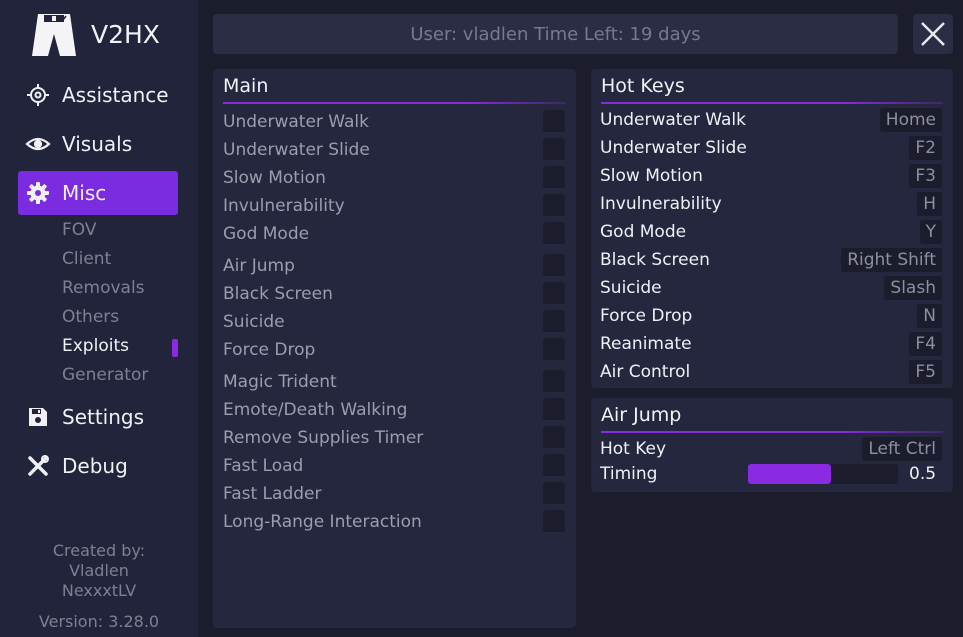  What do you see at coordinates (771, 449) in the screenshot?
I see `airjump-hotkey-row: Hot Key Left Ctrl` at bounding box center [771, 449].